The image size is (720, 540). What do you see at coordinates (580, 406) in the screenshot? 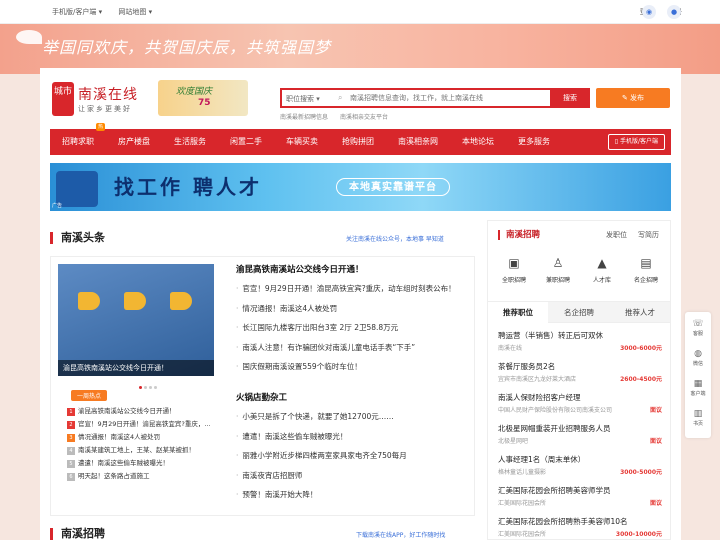
I see `job-item: 南溪人保财险招客户经理 中国人民财产保险股份有限公司南溪支公司 面议` at bounding box center [580, 406].